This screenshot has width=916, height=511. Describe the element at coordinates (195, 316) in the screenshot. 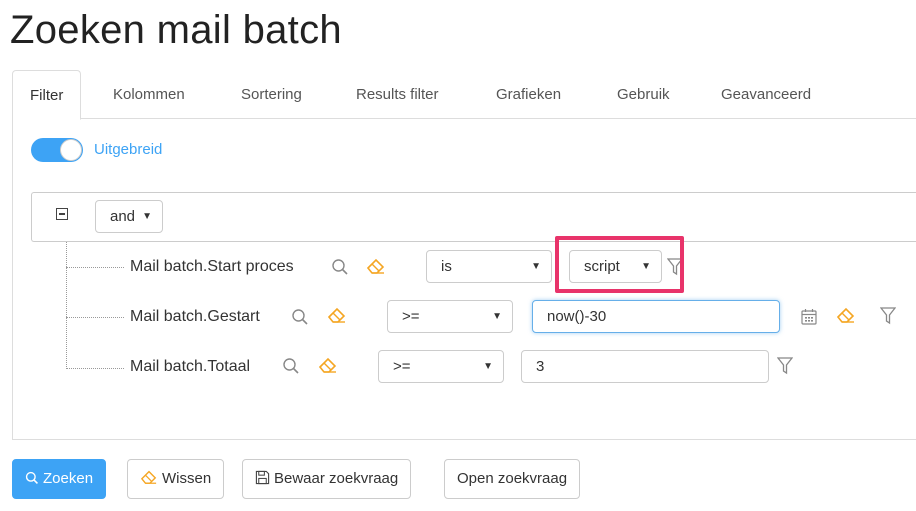

I see `condition-field-label: Mail batch.Gestart` at that location.